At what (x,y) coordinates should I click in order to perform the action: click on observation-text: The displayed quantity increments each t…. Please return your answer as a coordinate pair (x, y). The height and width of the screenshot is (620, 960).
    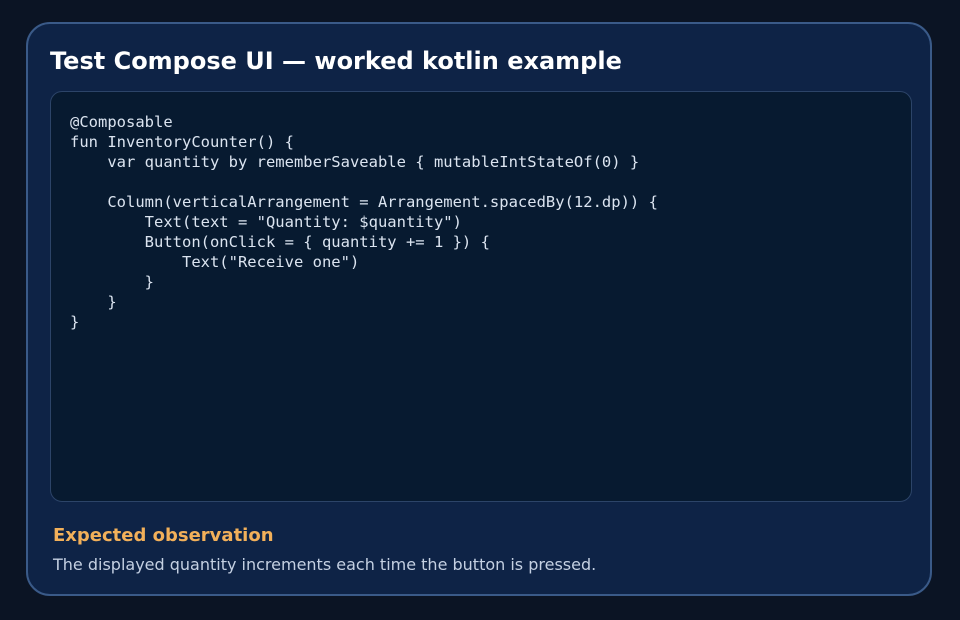
    Looking at the image, I should click on (325, 564).